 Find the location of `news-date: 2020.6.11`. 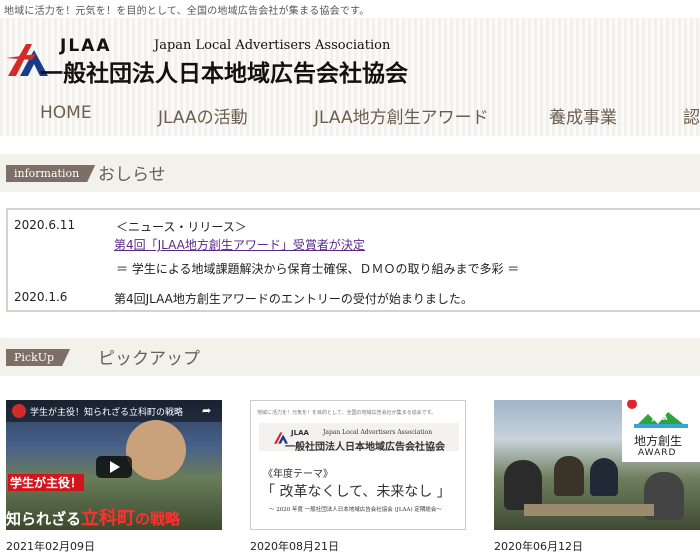

news-date: 2020.6.11 is located at coordinates (45, 225).